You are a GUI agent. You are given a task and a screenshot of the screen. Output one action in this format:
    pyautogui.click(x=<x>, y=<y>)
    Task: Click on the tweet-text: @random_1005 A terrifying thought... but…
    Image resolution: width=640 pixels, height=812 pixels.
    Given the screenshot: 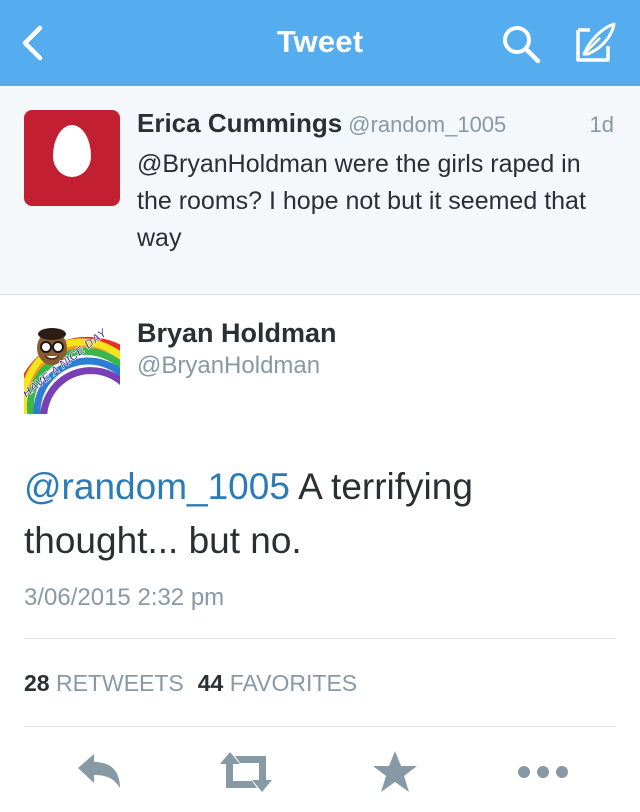 What is the action you would take?
    pyautogui.click(x=324, y=514)
    